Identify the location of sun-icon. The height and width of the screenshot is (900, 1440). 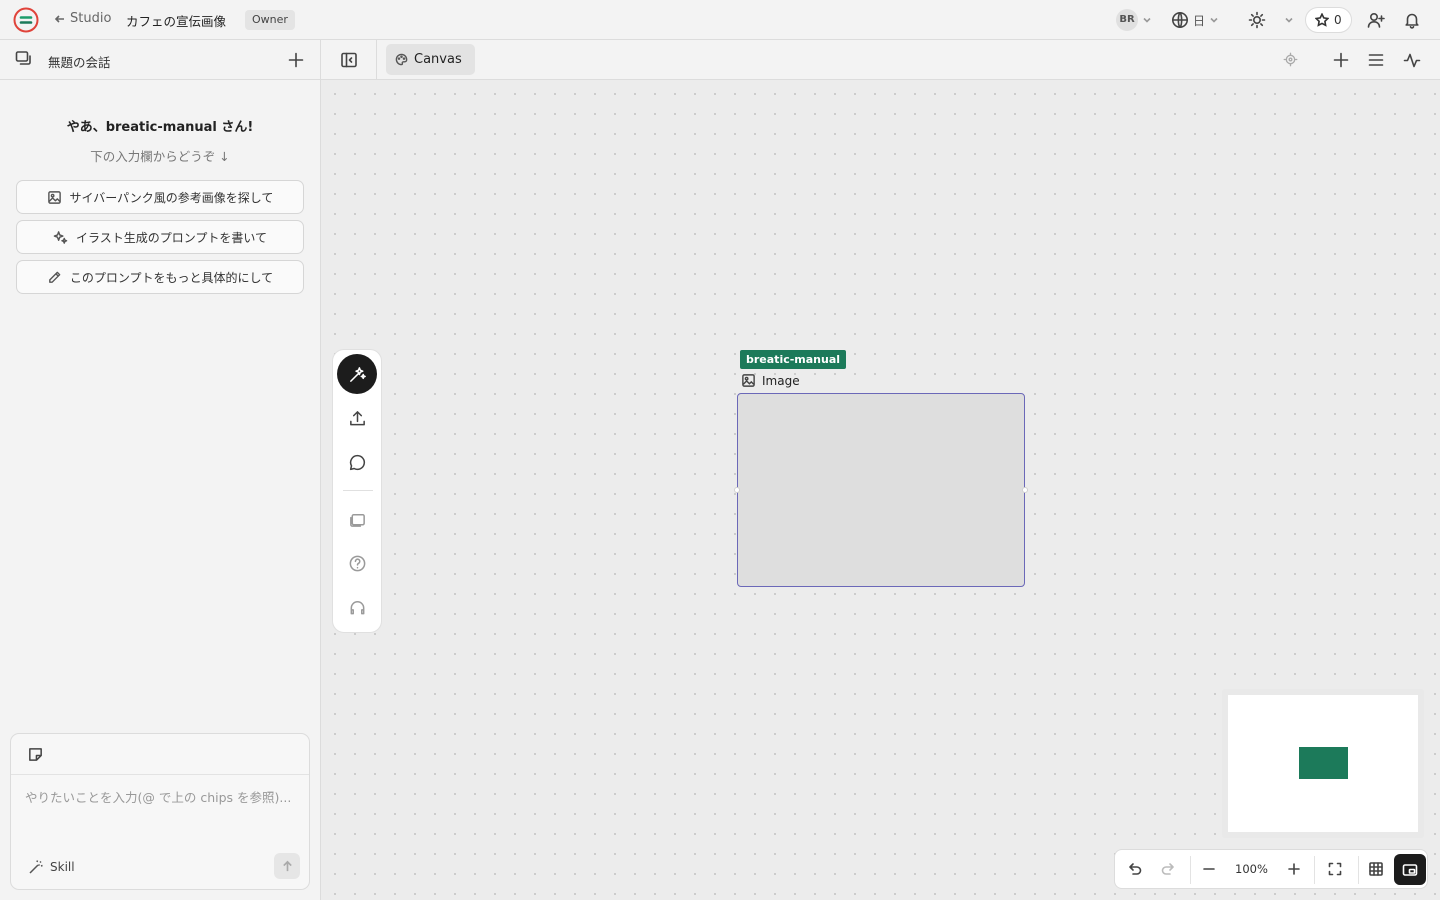
(1257, 20).